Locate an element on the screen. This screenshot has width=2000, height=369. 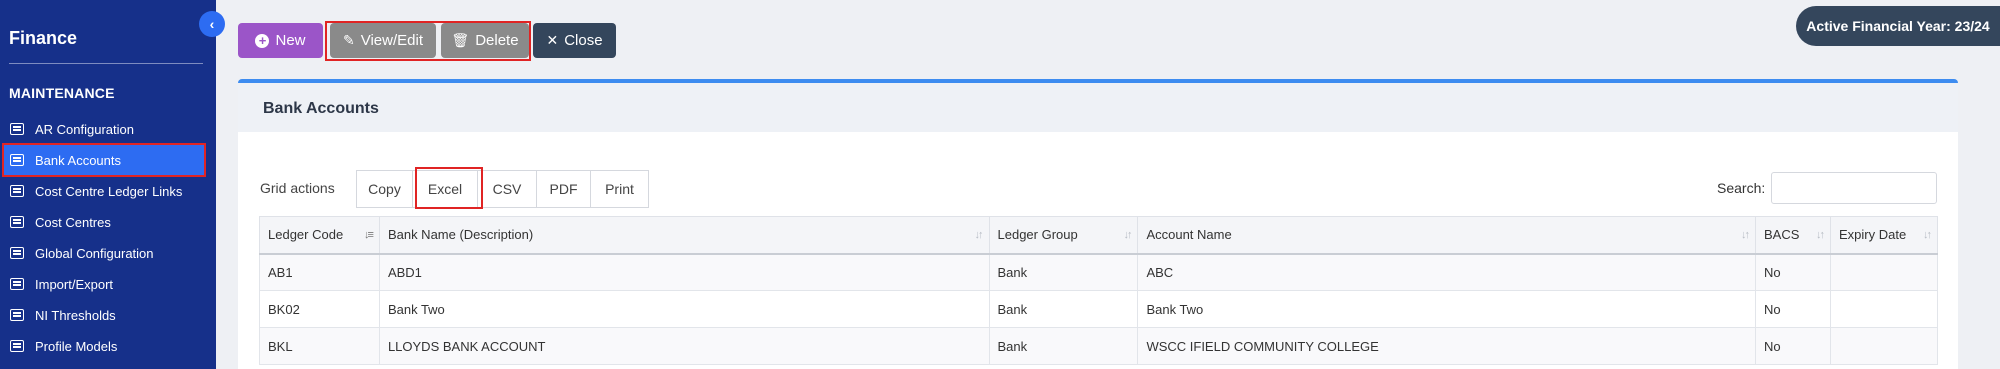
chevron-left-icon: ‹ is located at coordinates (212, 24).